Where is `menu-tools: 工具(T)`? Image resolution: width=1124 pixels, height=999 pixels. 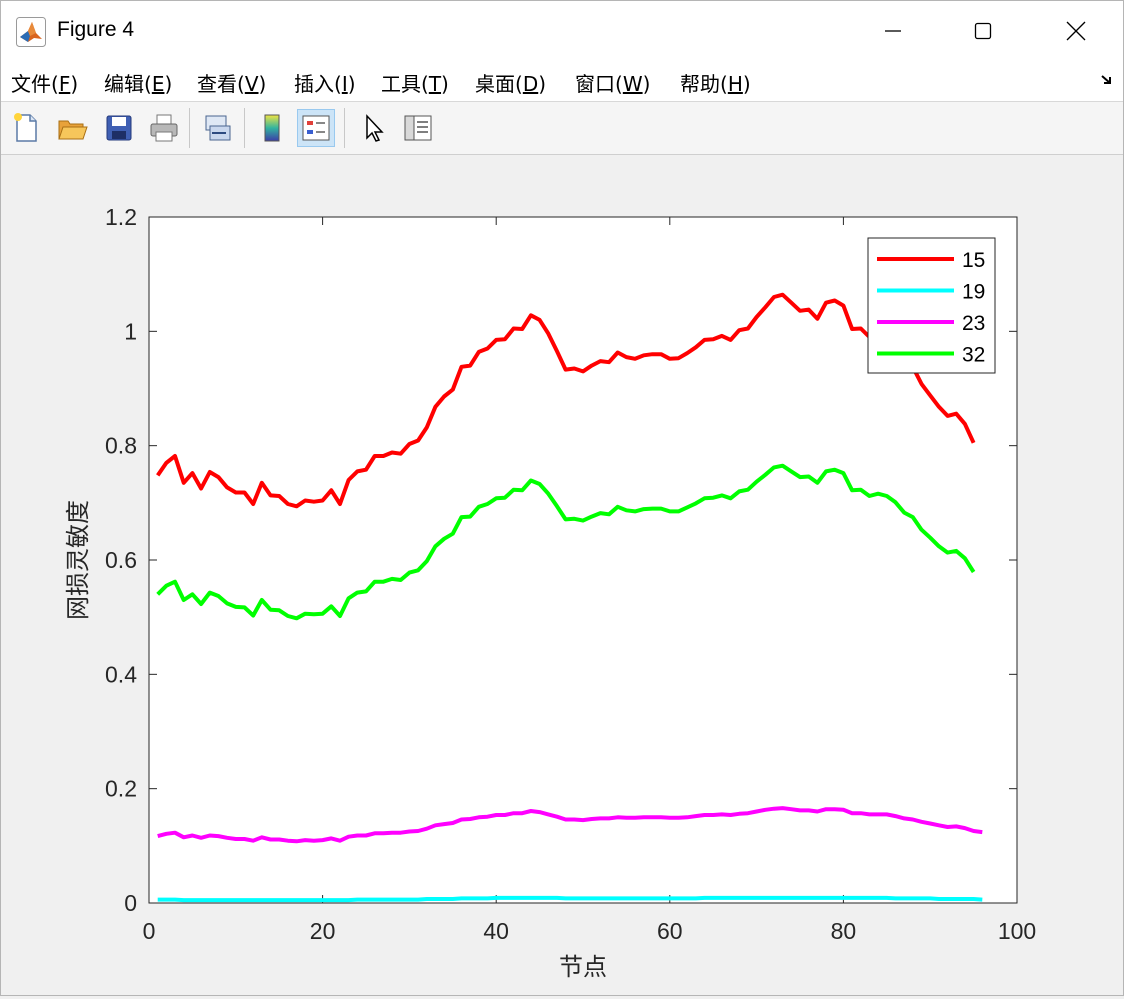 menu-tools: 工具(T) is located at coordinates (415, 82).